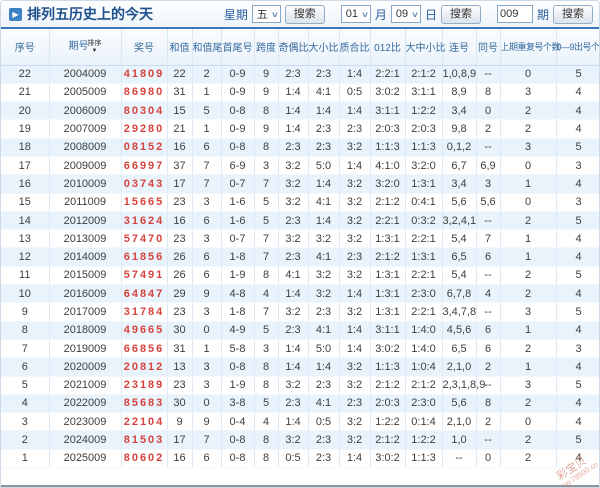 Image resolution: width=600 pixels, height=488 pixels. What do you see at coordinates (293, 47) in the screenshot?
I see `column-header-odd-even-ratio: 奇偶比` at bounding box center [293, 47].